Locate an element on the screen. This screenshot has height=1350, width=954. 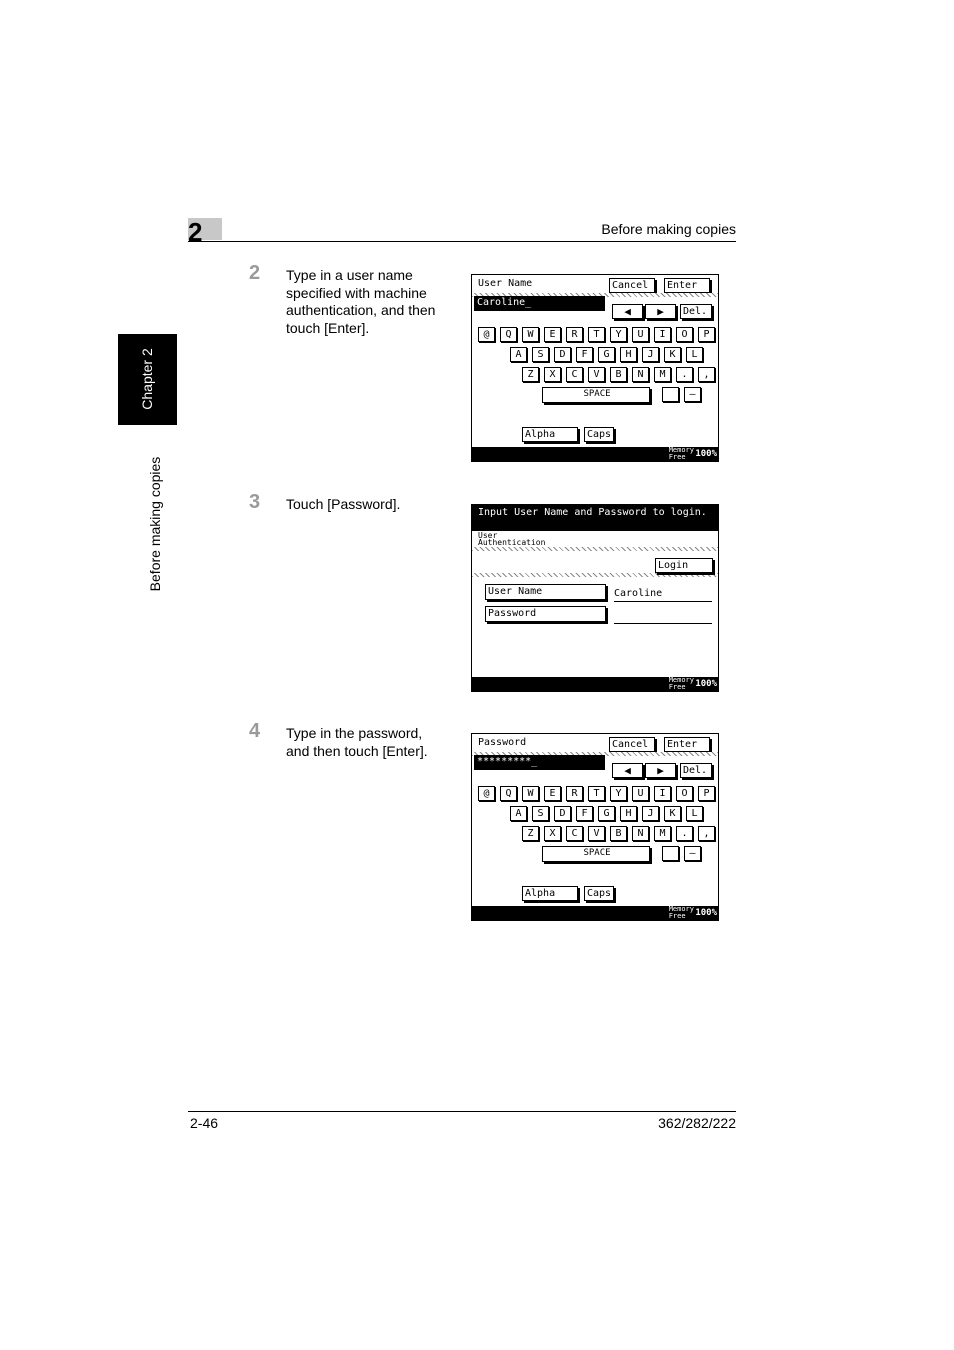
page-number: 2-46 is located at coordinates (204, 1123).